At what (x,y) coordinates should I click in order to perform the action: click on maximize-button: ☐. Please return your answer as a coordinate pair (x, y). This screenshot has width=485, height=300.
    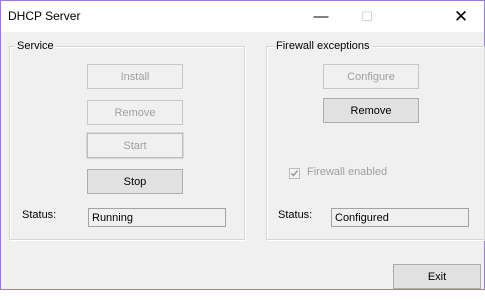
    Looking at the image, I should click on (367, 16).